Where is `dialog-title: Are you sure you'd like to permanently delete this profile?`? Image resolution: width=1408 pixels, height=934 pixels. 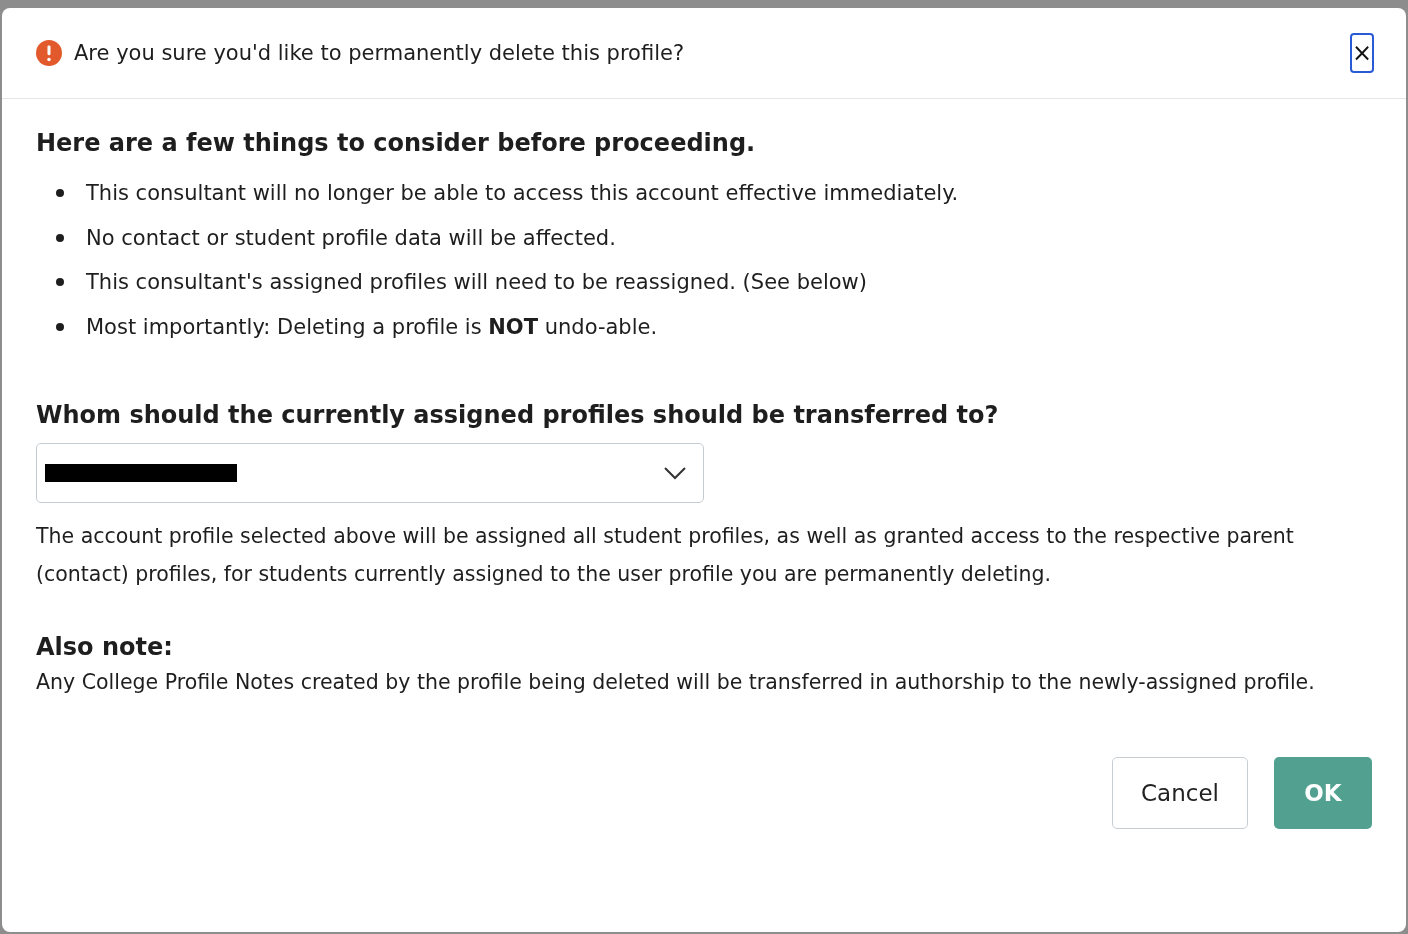 dialog-title: Are you sure you'd like to permanently delete this profile? is located at coordinates (380, 53).